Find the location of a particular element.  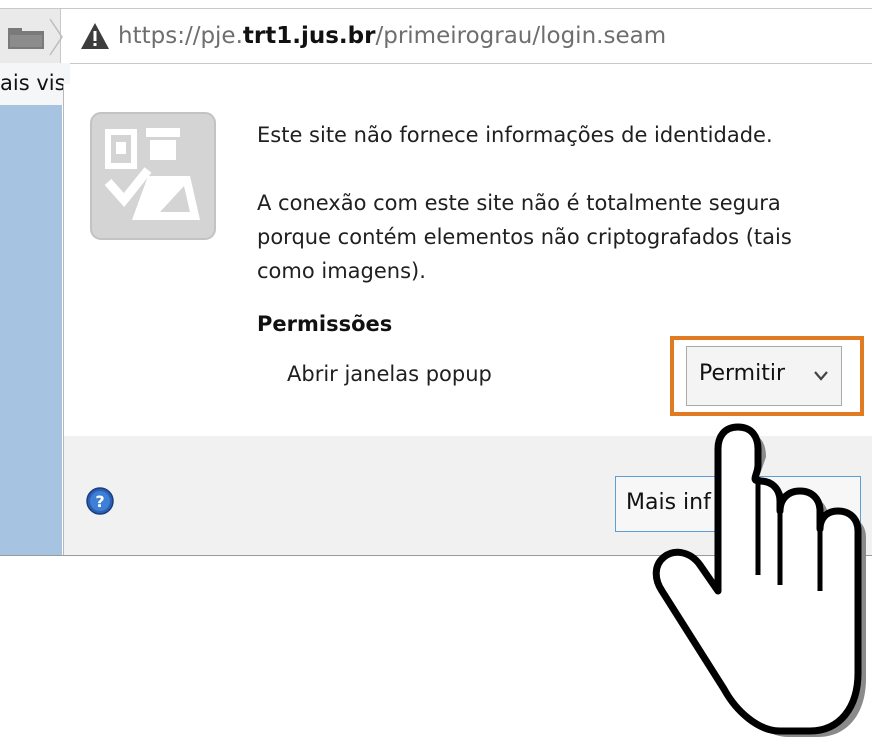

connection-message-line: como imagens). is located at coordinates (341, 271).